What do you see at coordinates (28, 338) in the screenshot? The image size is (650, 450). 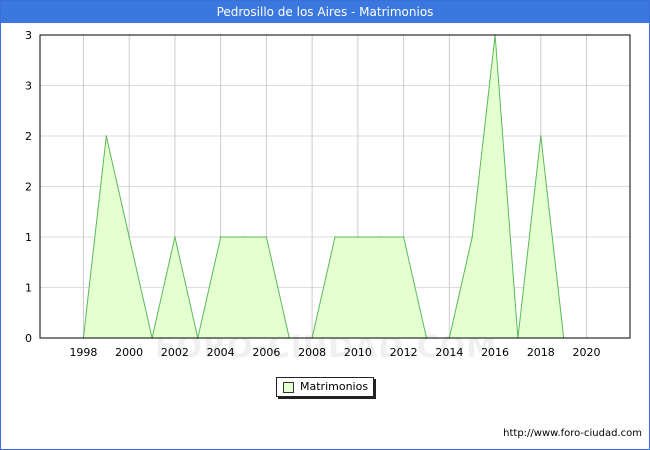 I see `y-tick-label: 0` at bounding box center [28, 338].